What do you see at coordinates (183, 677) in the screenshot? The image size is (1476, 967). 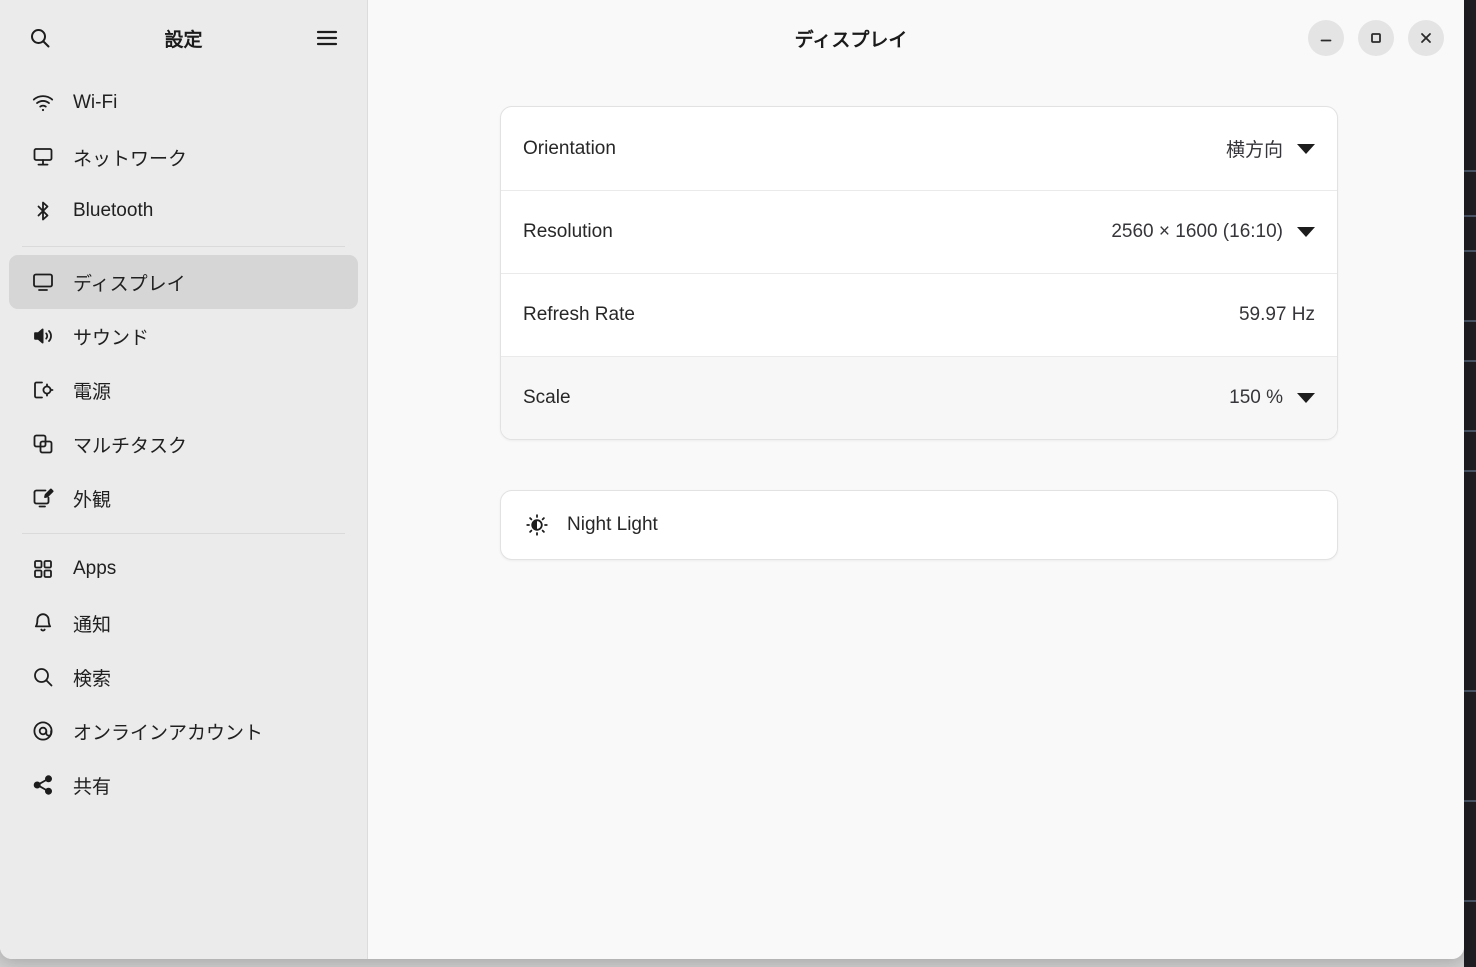 I see `sidebar-item-22: 検索` at bounding box center [183, 677].